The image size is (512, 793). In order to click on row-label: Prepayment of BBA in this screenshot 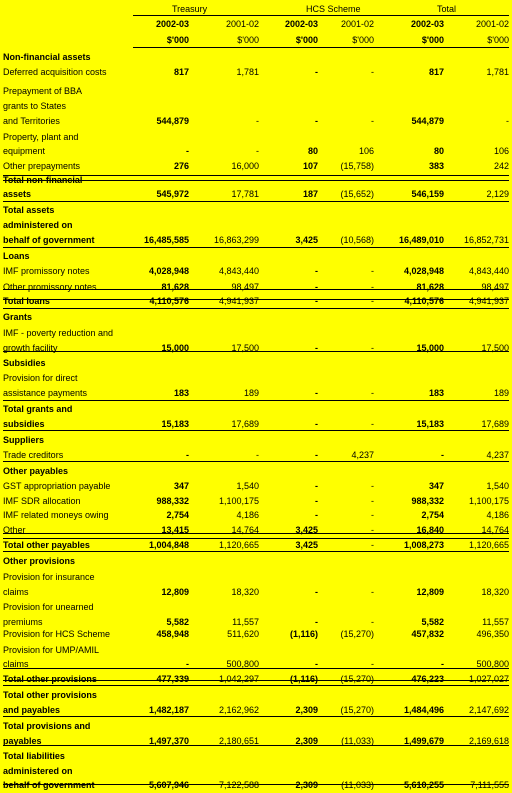, I will do `click(43, 91)`.